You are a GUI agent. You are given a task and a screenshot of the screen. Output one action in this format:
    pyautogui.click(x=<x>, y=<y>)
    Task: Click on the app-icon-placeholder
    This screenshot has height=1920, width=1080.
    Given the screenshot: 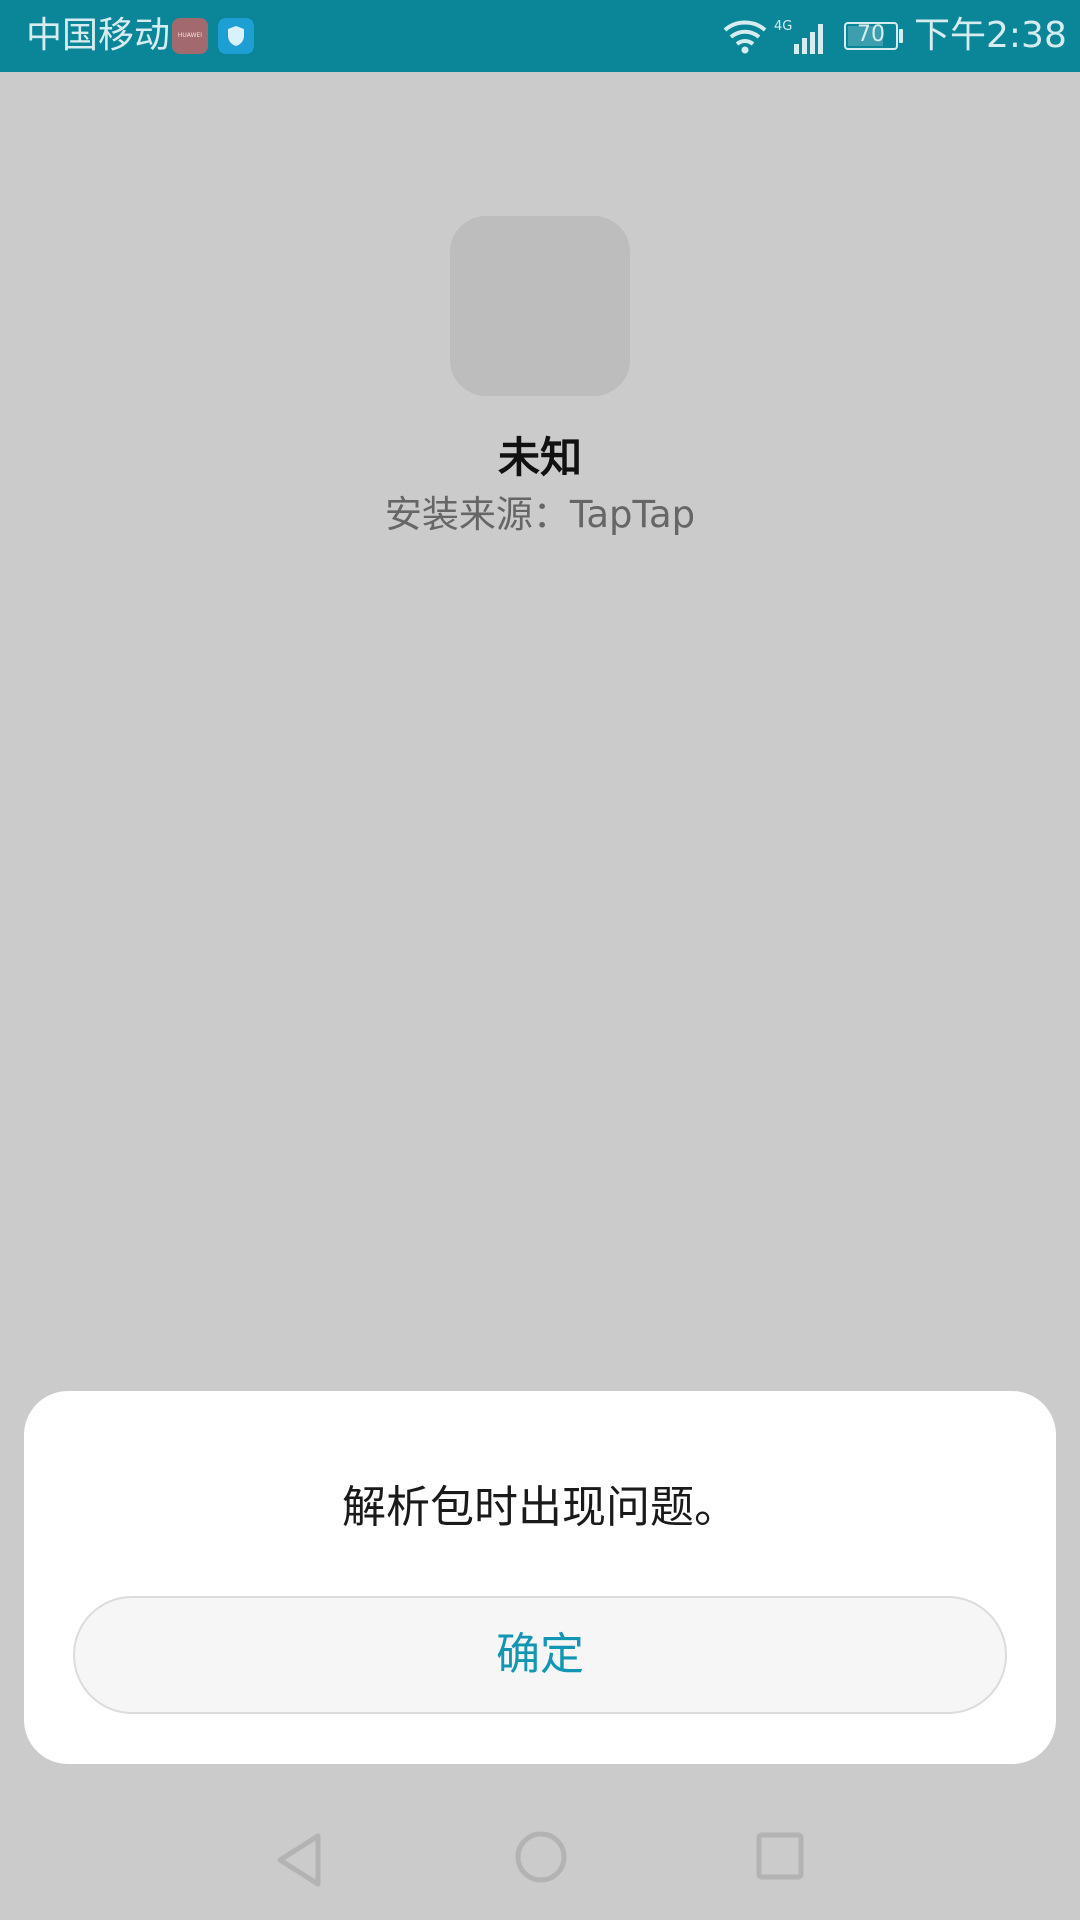 What is the action you would take?
    pyautogui.click(x=540, y=306)
    